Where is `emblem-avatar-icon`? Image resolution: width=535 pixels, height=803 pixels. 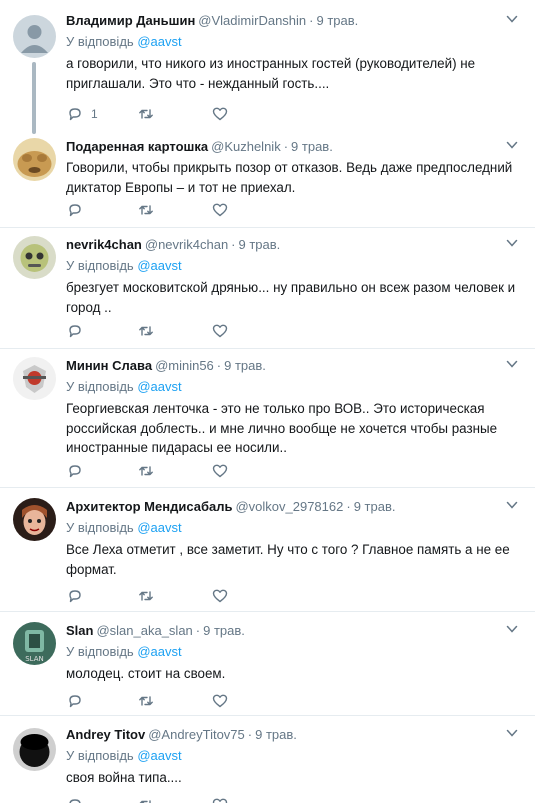 emblem-avatar-icon is located at coordinates (34, 378).